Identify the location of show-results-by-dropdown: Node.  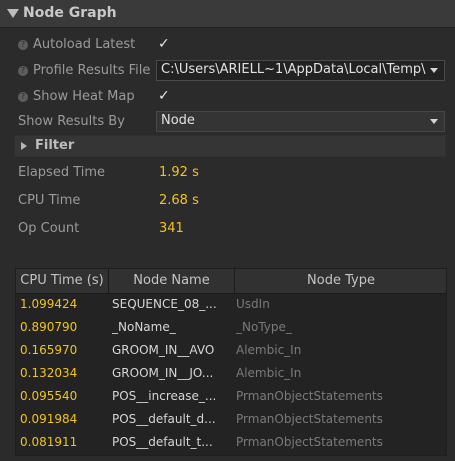
(300, 121).